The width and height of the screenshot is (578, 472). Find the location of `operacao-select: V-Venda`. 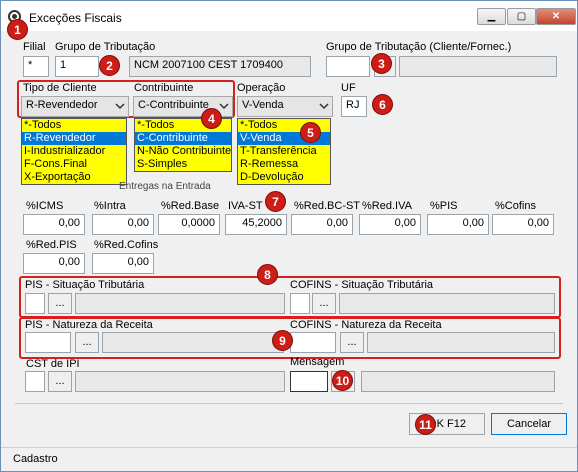

operacao-select: V-Venda is located at coordinates (285, 106).